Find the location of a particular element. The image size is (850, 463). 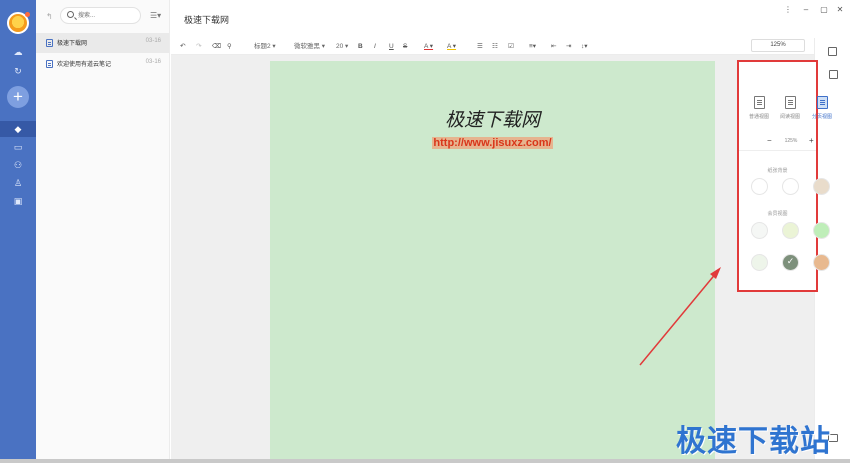

view-option-reading: 阅读视图 is located at coordinates (790, 108).